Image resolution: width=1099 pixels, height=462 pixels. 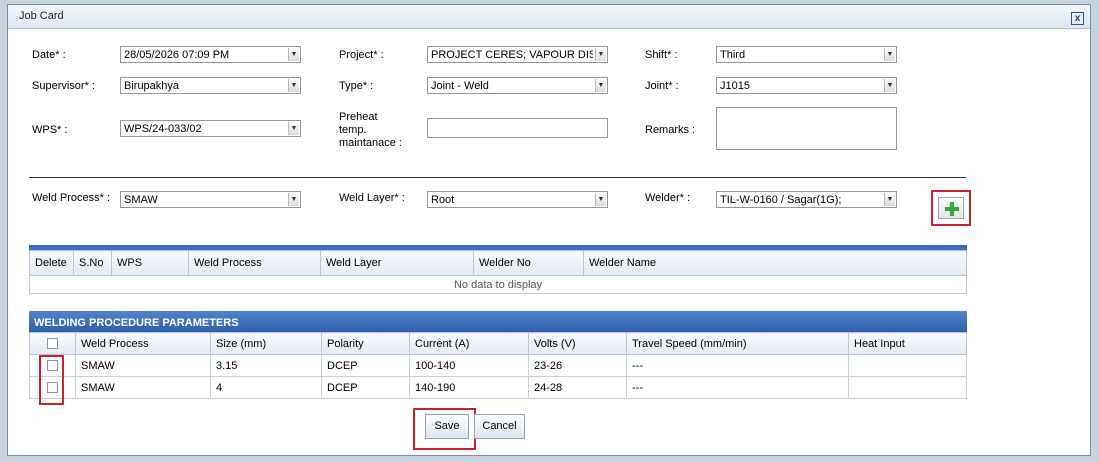 What do you see at coordinates (733, 55) in the screenshot?
I see `shift-value: Third` at bounding box center [733, 55].